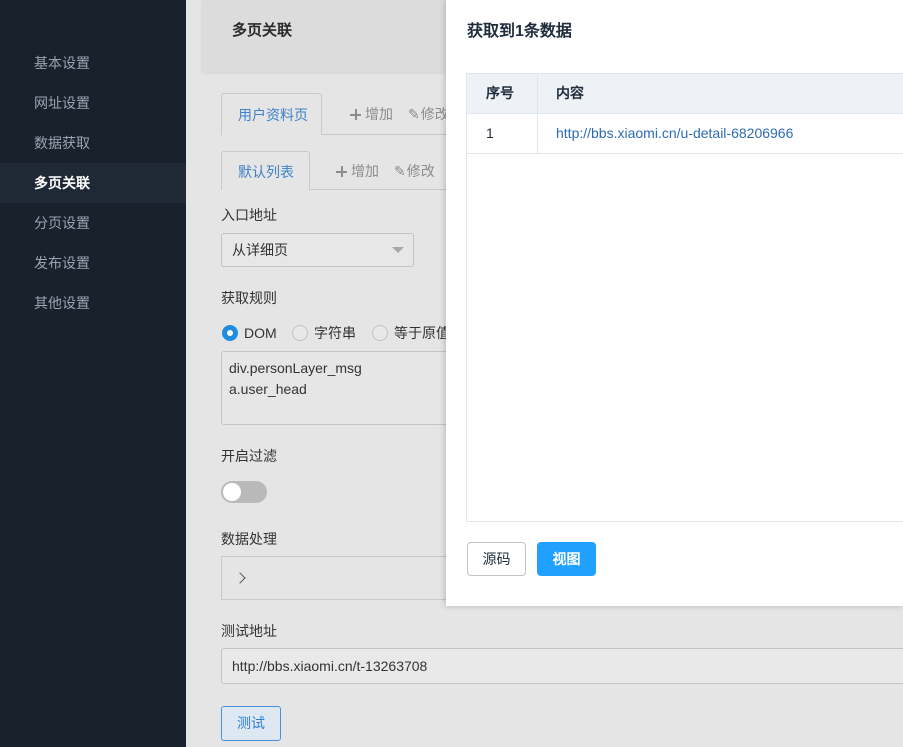 The image size is (903, 747). What do you see at coordinates (260, 250) in the screenshot?
I see `entry-address-value: 从详细页` at bounding box center [260, 250].